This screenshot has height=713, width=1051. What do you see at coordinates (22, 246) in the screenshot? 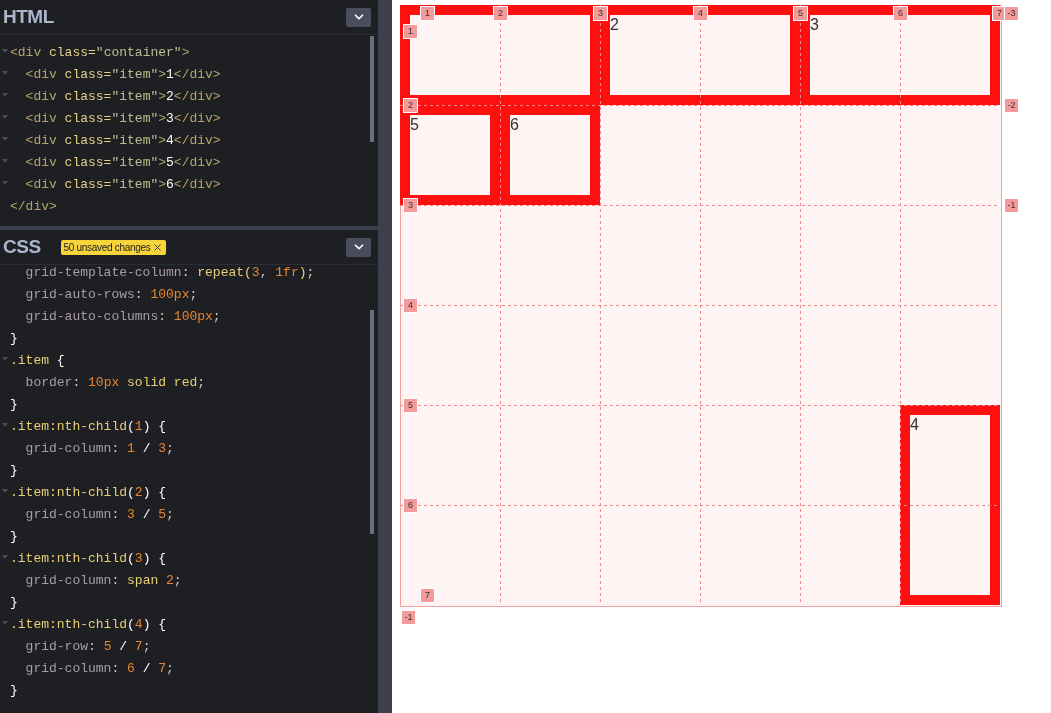
I see `panel-title: CSS` at bounding box center [22, 246].